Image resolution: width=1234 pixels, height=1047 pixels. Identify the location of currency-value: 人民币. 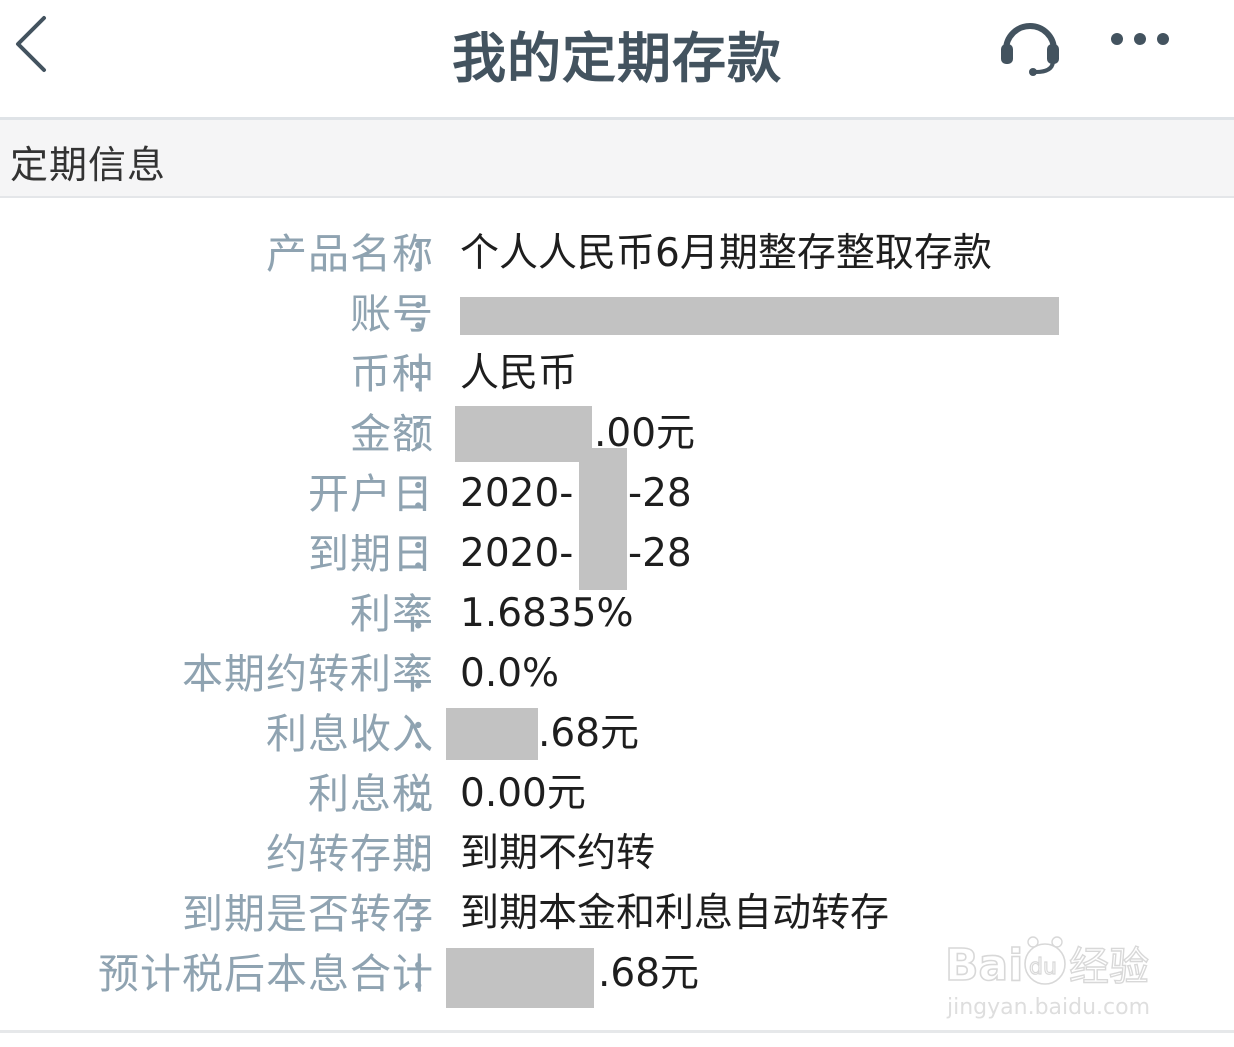
(519, 373).